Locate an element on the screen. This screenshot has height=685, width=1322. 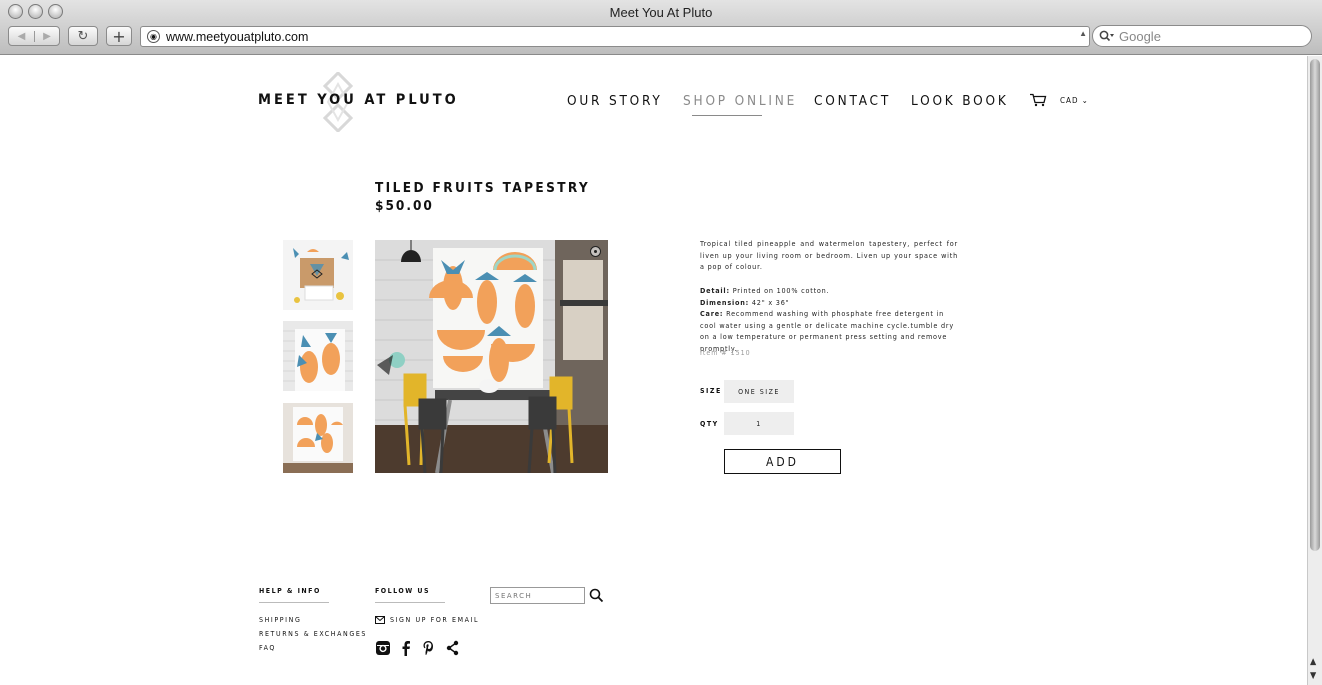
detail-label: Detail: is located at coordinates (715, 290).